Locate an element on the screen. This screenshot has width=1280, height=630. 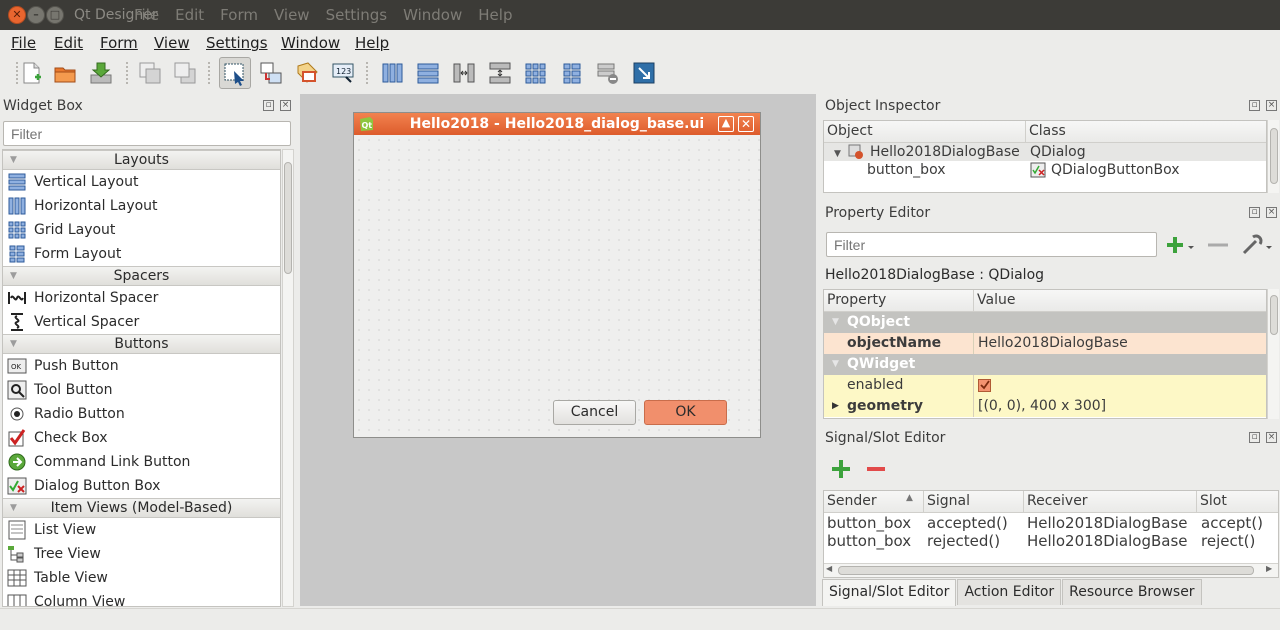
column-header-sender: Sender ▲ is located at coordinates (874, 501).